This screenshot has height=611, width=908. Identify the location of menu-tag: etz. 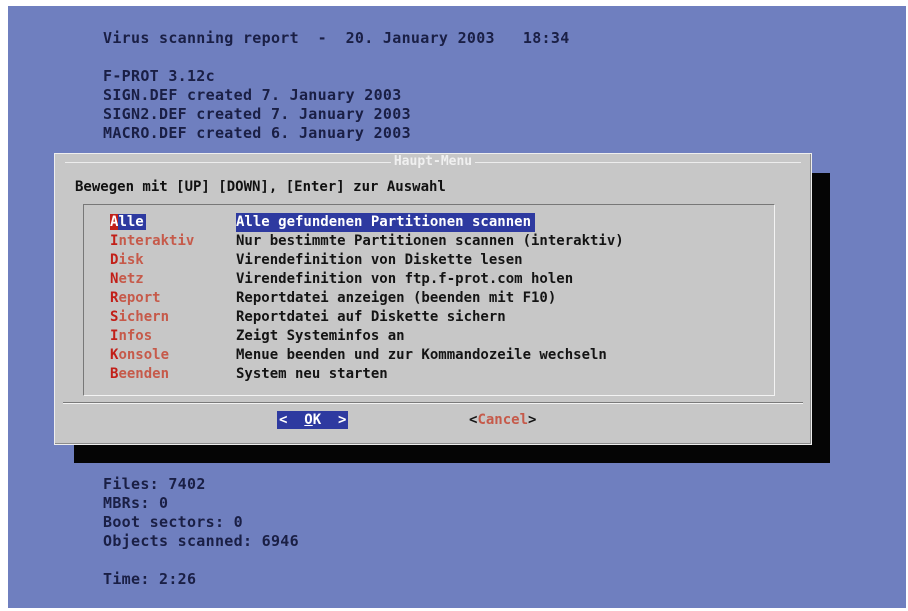
(131, 279).